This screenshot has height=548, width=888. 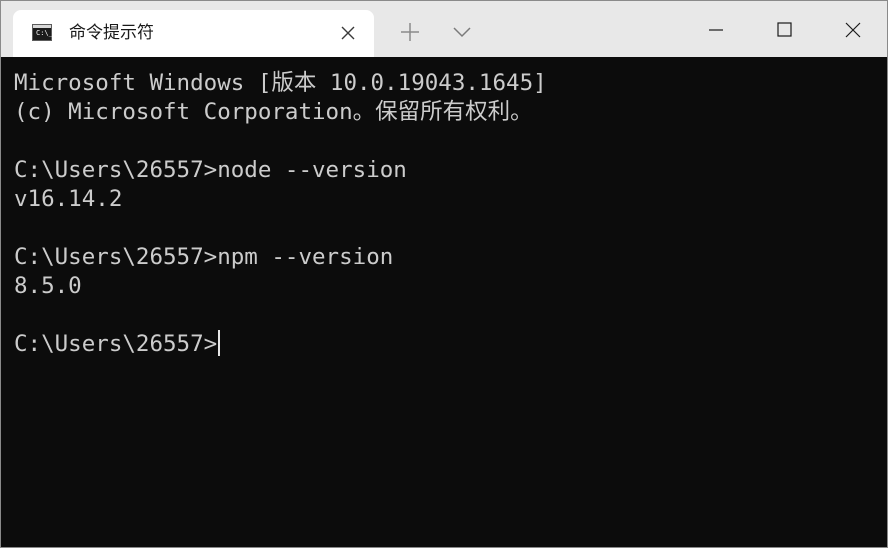 What do you see at coordinates (450, 344) in the screenshot?
I see `prompt-line: C:\Users\26557>` at bounding box center [450, 344].